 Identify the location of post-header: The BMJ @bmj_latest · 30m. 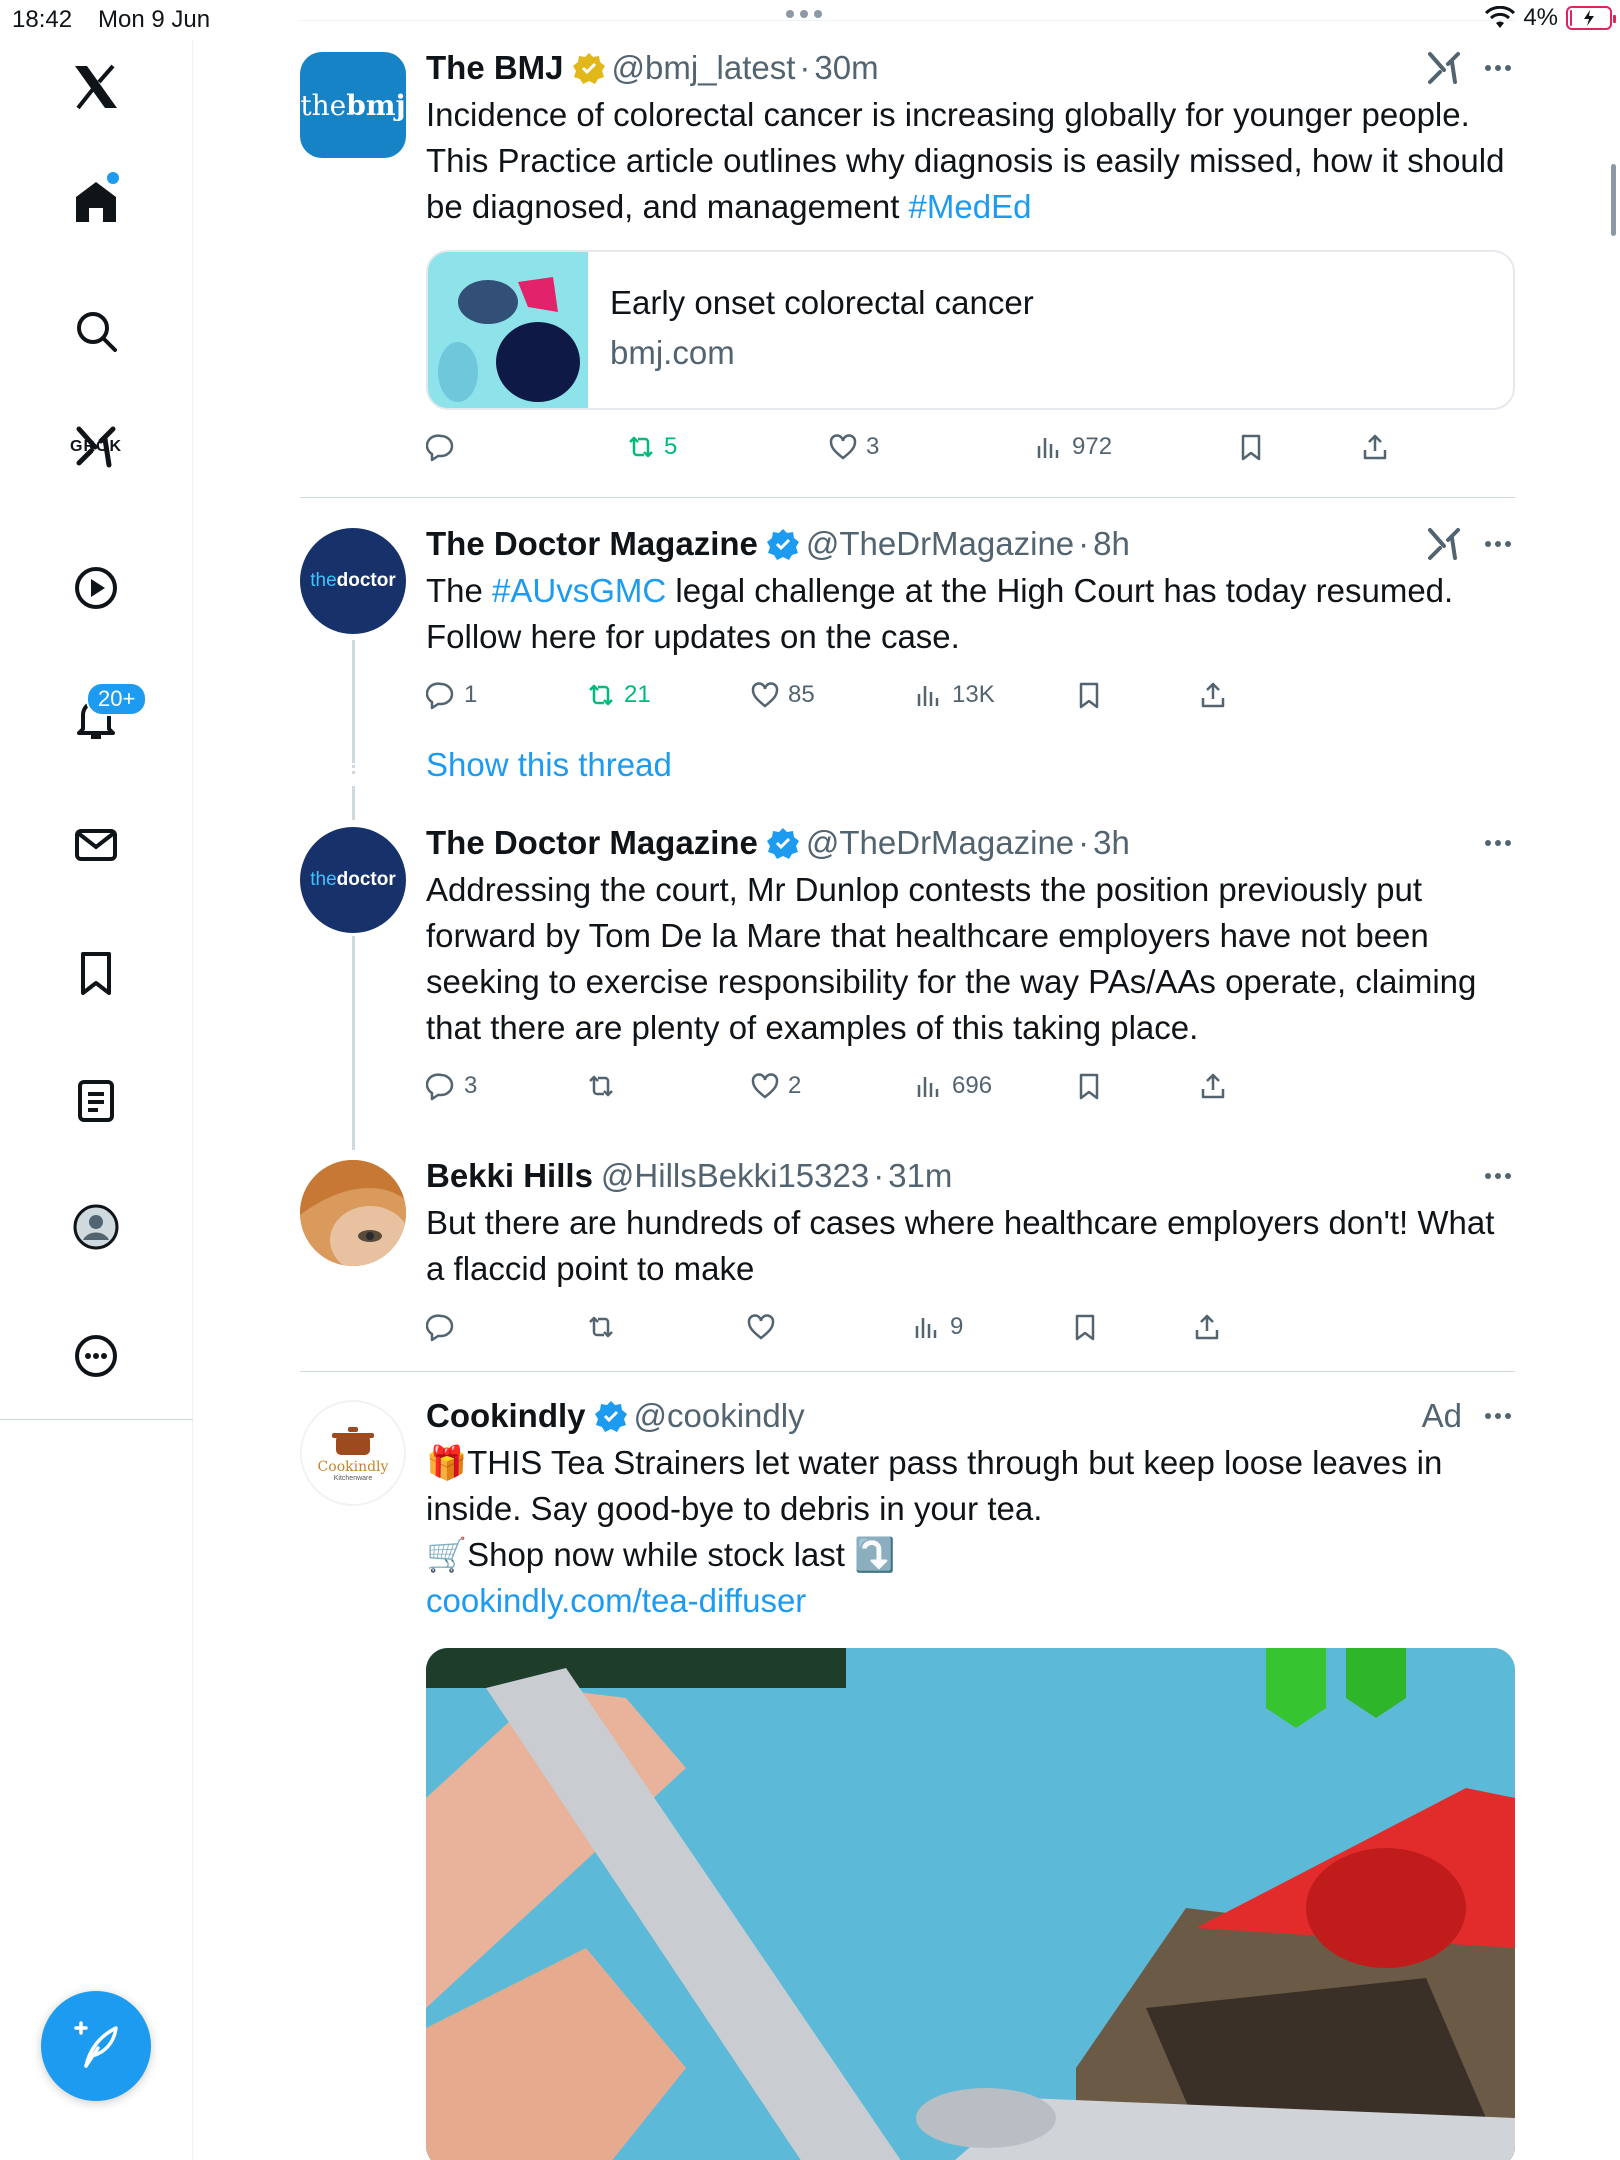
(652, 68).